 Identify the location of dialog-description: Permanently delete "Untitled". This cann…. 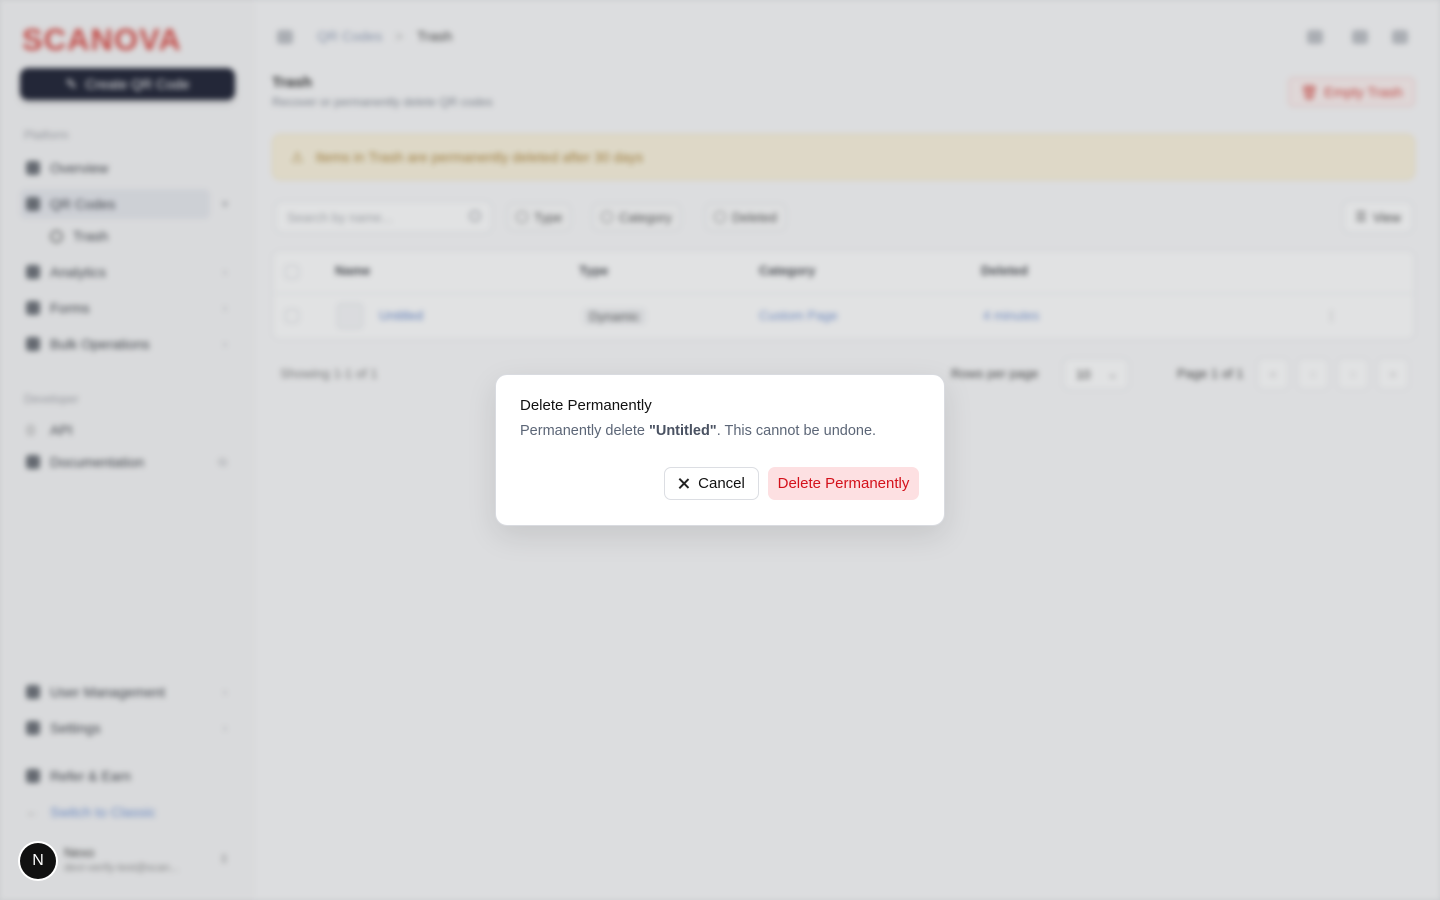
(698, 431).